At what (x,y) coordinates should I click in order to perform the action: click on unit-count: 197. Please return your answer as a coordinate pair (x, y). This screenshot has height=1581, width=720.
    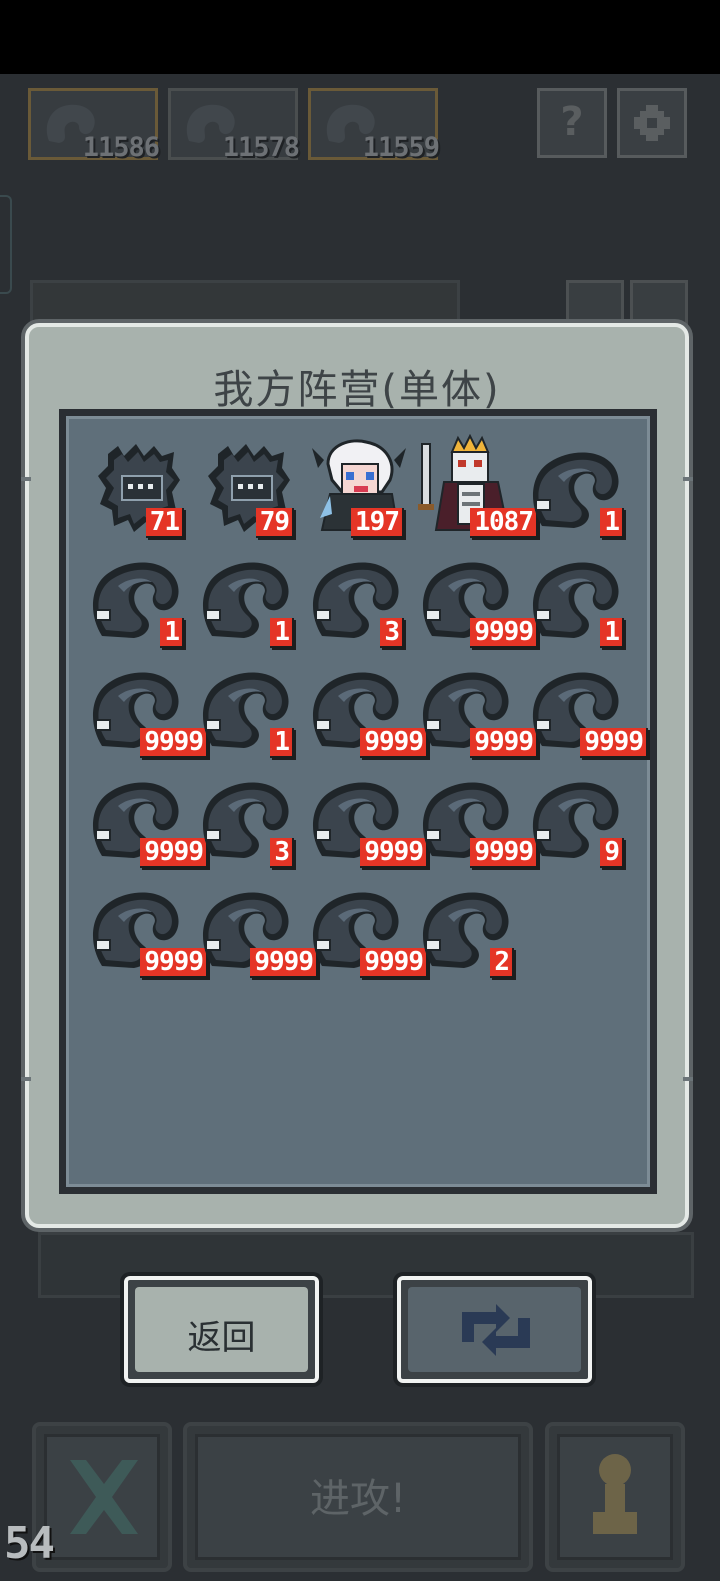
    Looking at the image, I should click on (377, 523).